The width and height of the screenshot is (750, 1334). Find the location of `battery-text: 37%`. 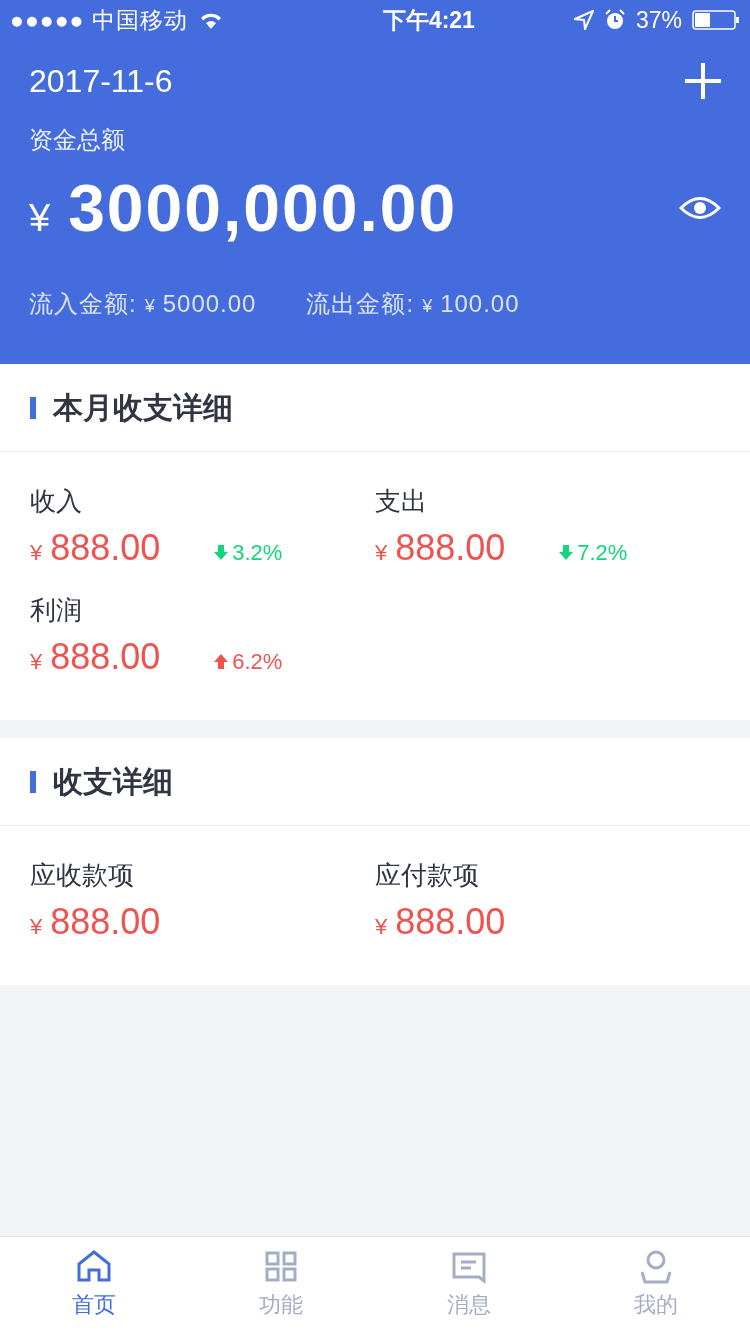

battery-text: 37% is located at coordinates (658, 20).